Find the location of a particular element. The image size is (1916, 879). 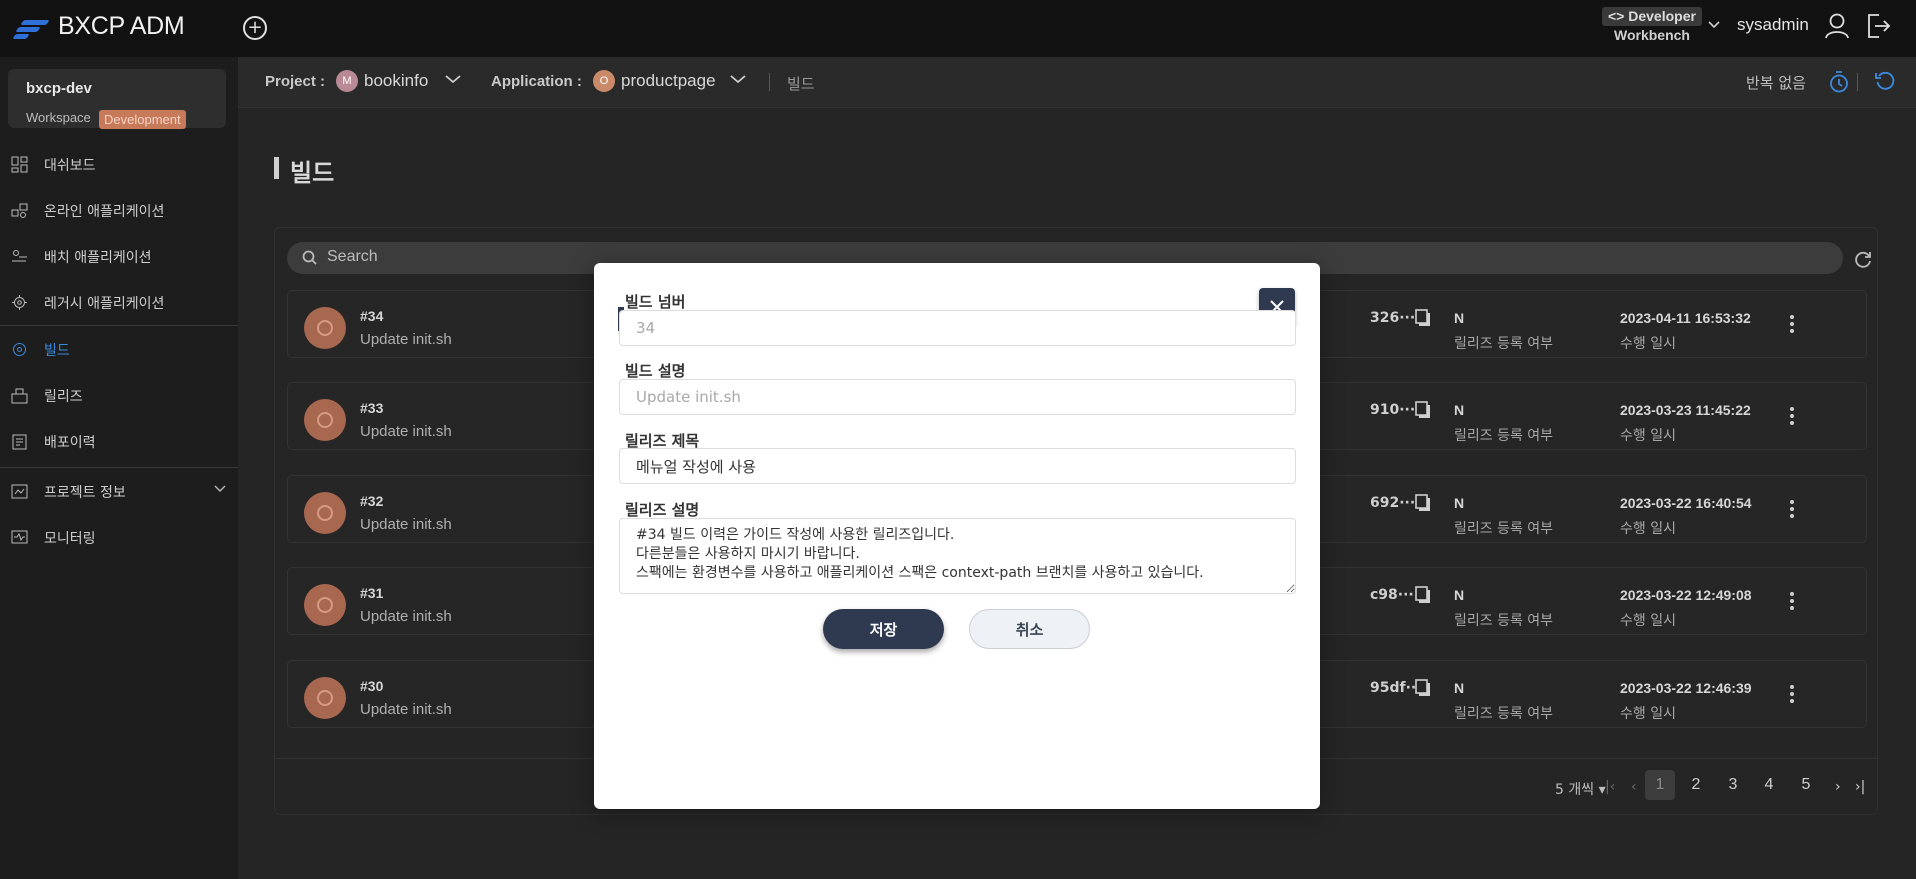

build-date: 2023-04-11 16:53:32 is located at coordinates (1685, 318).